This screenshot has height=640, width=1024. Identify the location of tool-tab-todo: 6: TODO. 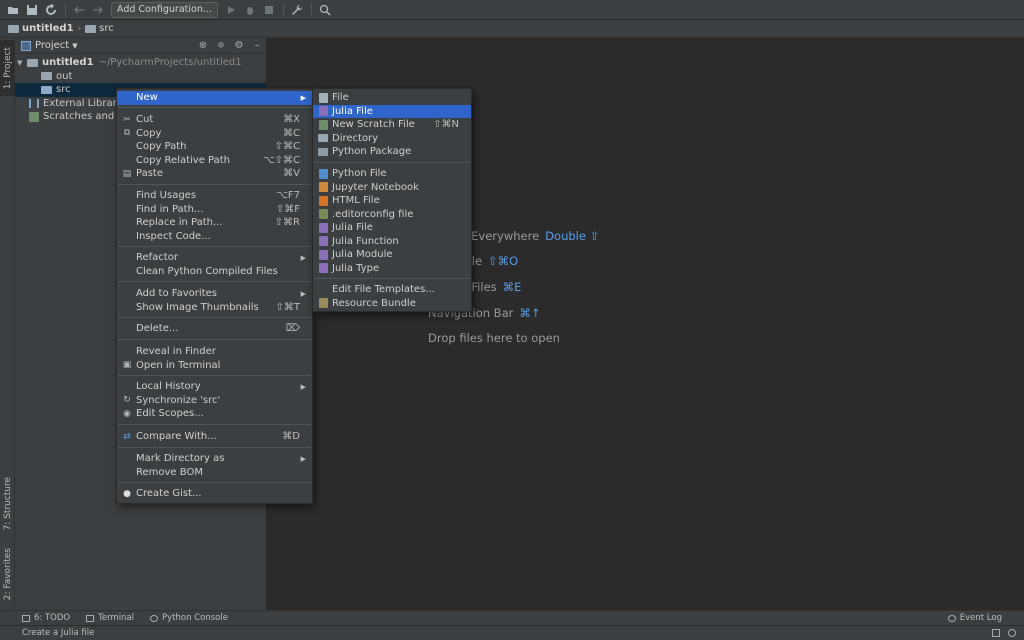
(46, 618).